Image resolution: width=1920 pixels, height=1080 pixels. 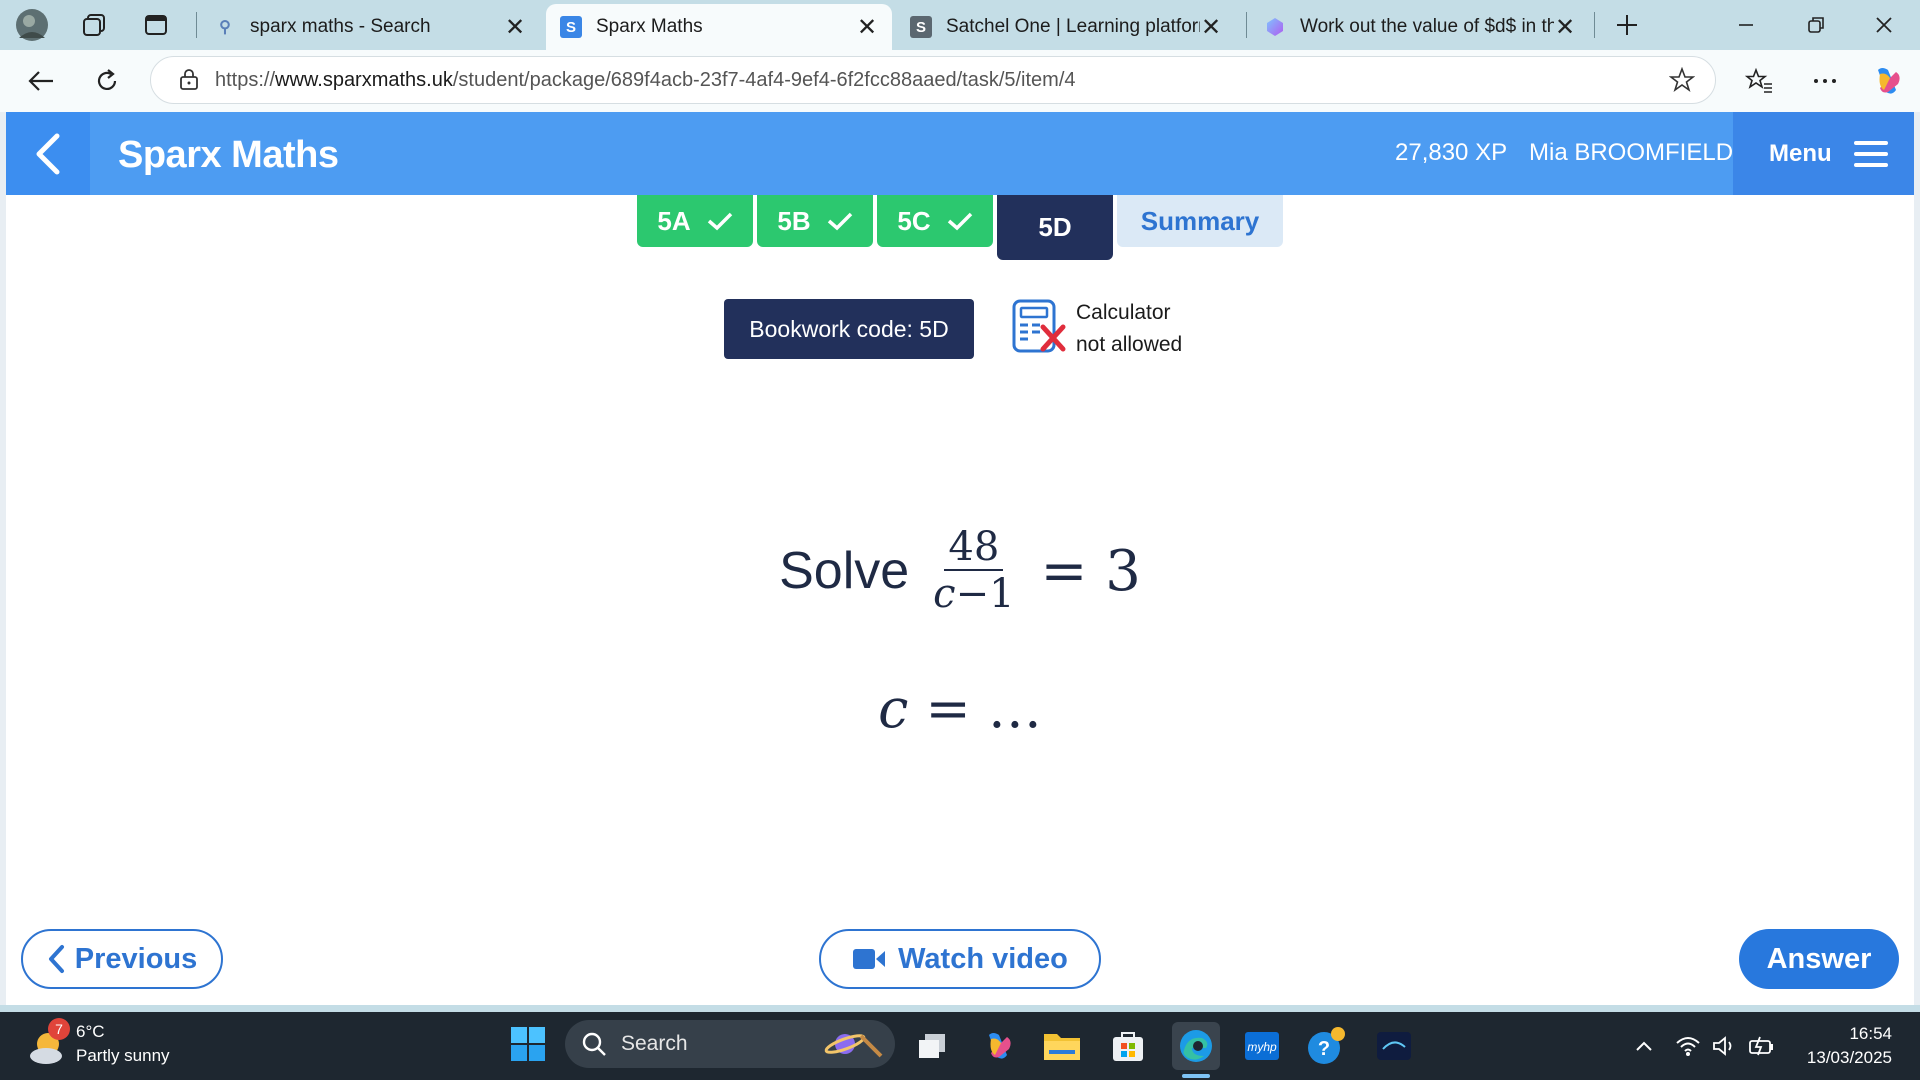 What do you see at coordinates (719, 27) in the screenshot?
I see `tab-sparx-maths: S Sparx Maths ✕` at bounding box center [719, 27].